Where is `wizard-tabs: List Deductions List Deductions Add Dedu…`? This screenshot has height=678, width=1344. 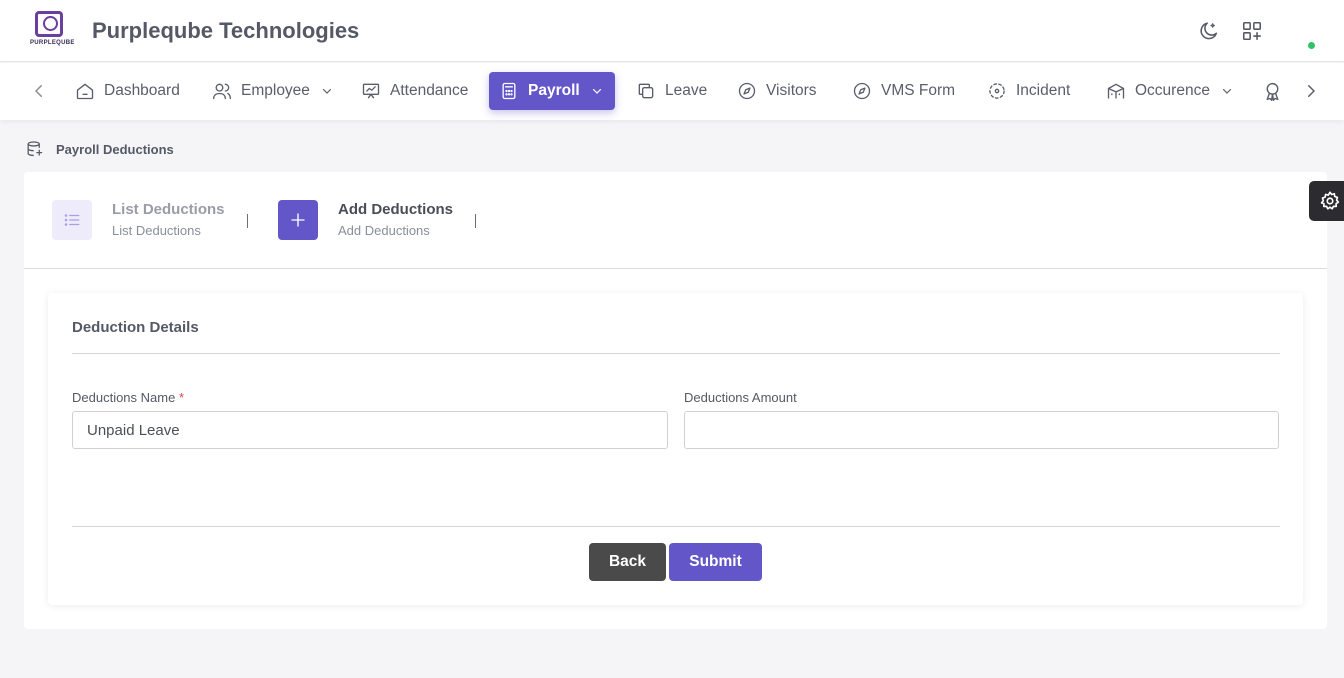 wizard-tabs: List Deductions List Deductions Add Dedu… is located at coordinates (675, 220).